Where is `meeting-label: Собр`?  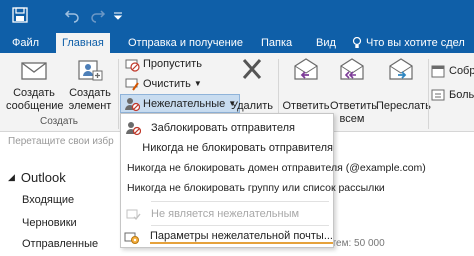 meeting-label: Собр is located at coordinates (461, 71).